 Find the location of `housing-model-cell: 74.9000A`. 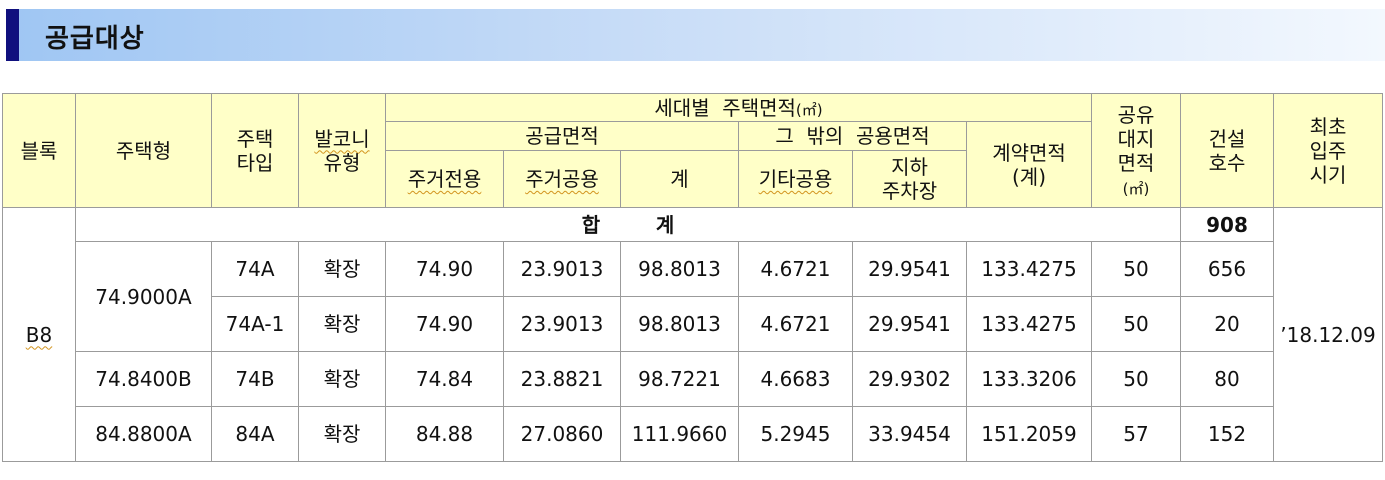

housing-model-cell: 74.9000A is located at coordinates (143, 296).